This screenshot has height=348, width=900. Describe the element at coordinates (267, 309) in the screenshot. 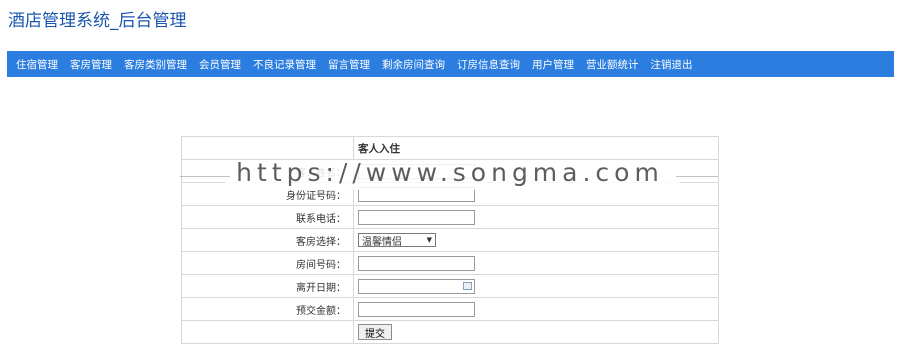

I see `deposit-label: 预交金额：` at that location.